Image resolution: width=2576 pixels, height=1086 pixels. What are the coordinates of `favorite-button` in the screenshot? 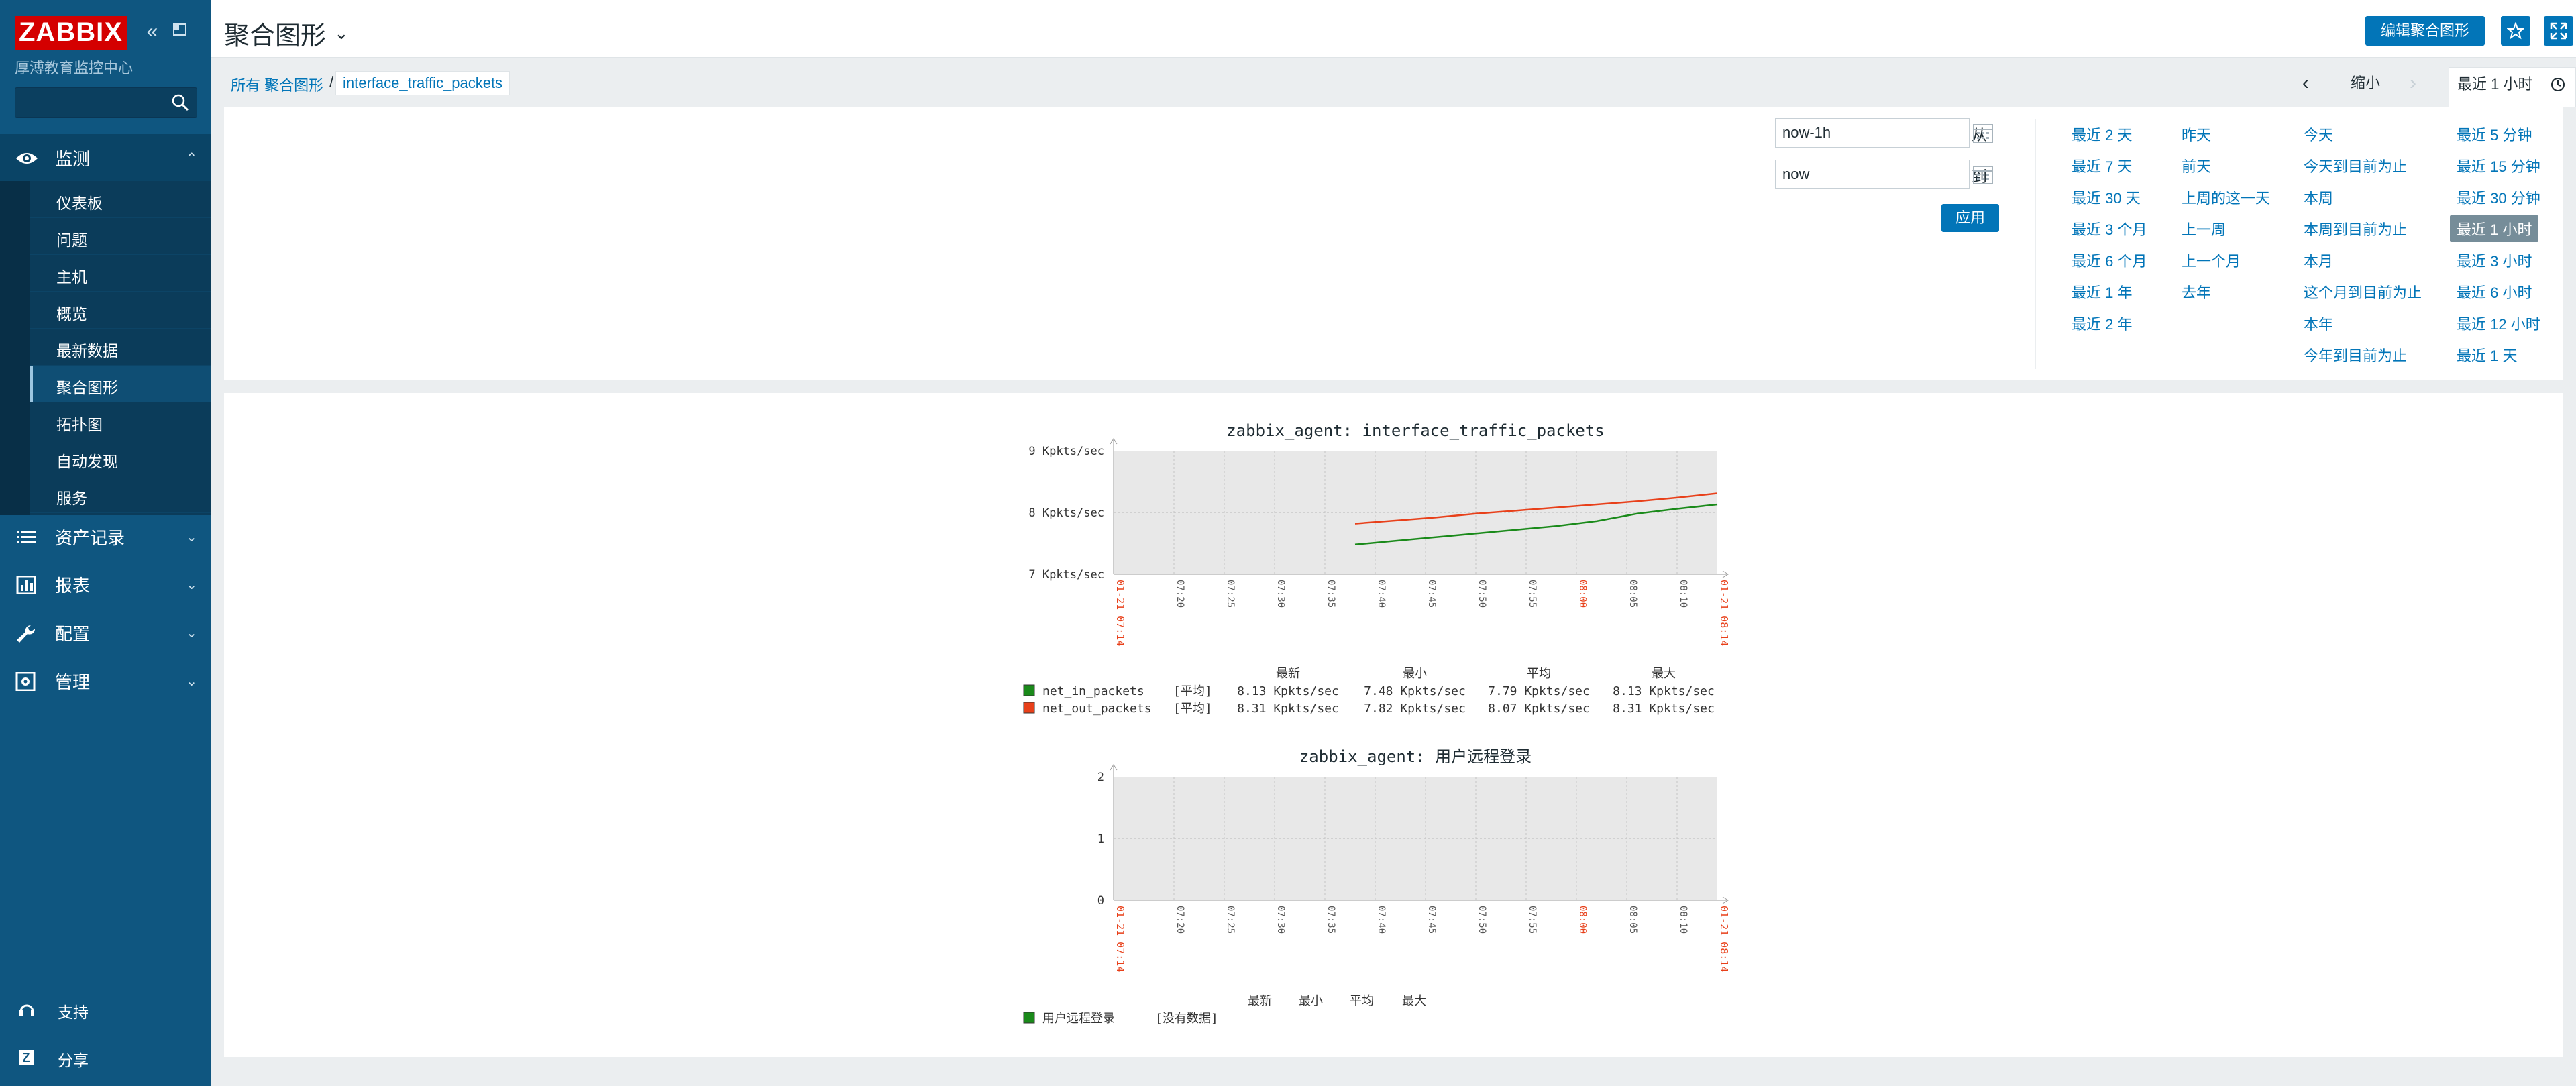 It's located at (2515, 31).